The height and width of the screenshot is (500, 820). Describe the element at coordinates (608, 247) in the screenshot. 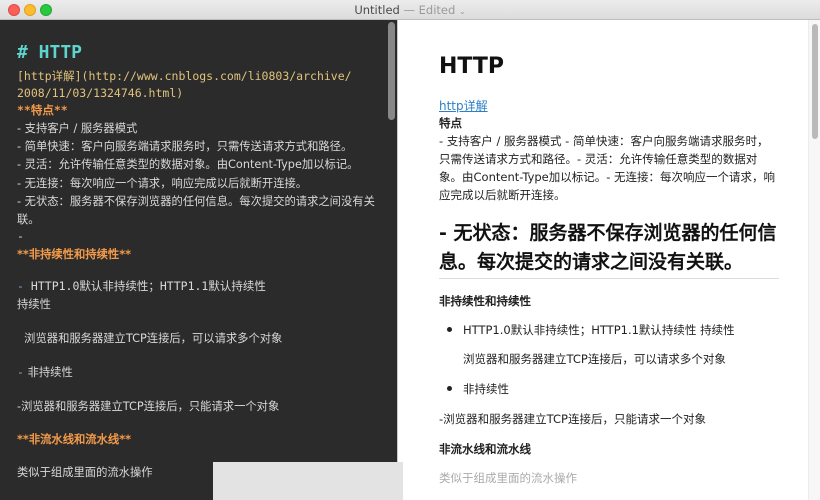

I see `preview-heading-h2: - 无状态：服务器不保存浏览器的任何信息。每次提交的请求之间没有关联。` at that location.